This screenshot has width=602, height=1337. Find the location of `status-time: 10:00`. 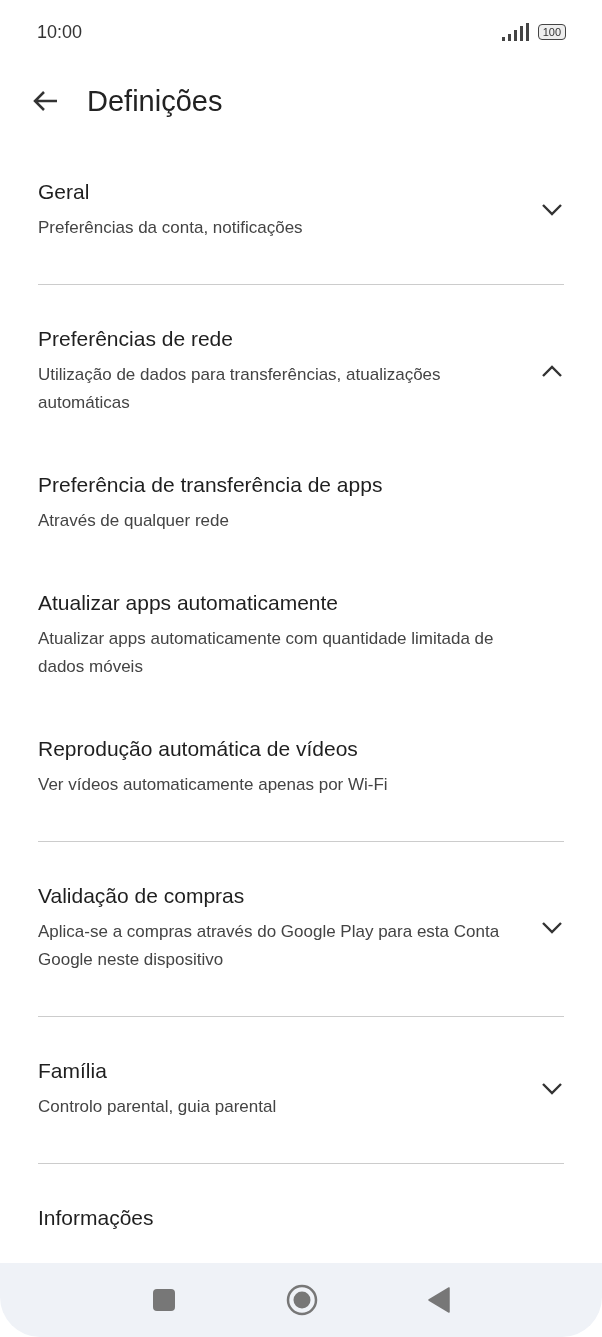

status-time: 10:00 is located at coordinates (60, 32).